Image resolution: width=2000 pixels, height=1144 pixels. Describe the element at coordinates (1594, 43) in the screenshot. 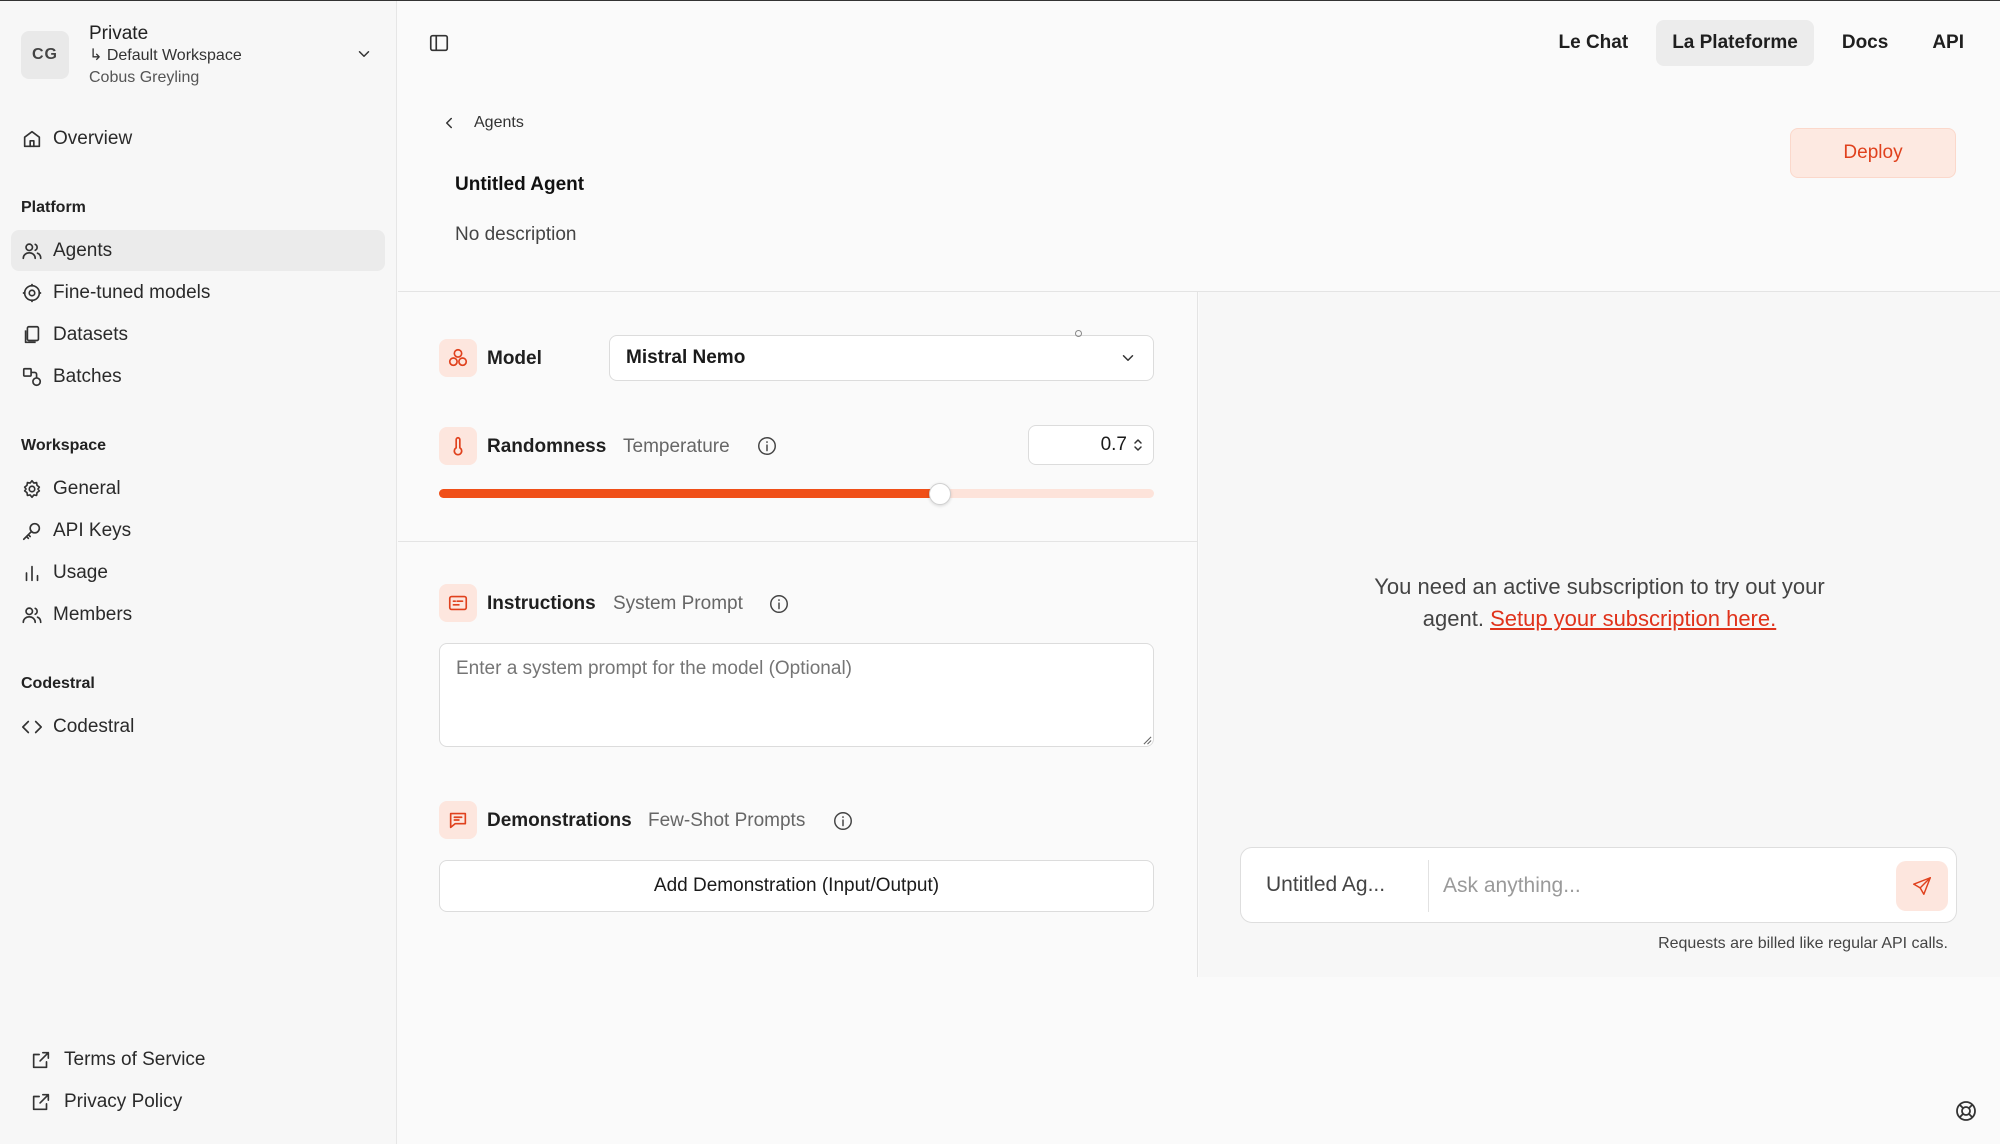

I see `tab-le-chat: Le Chat` at that location.